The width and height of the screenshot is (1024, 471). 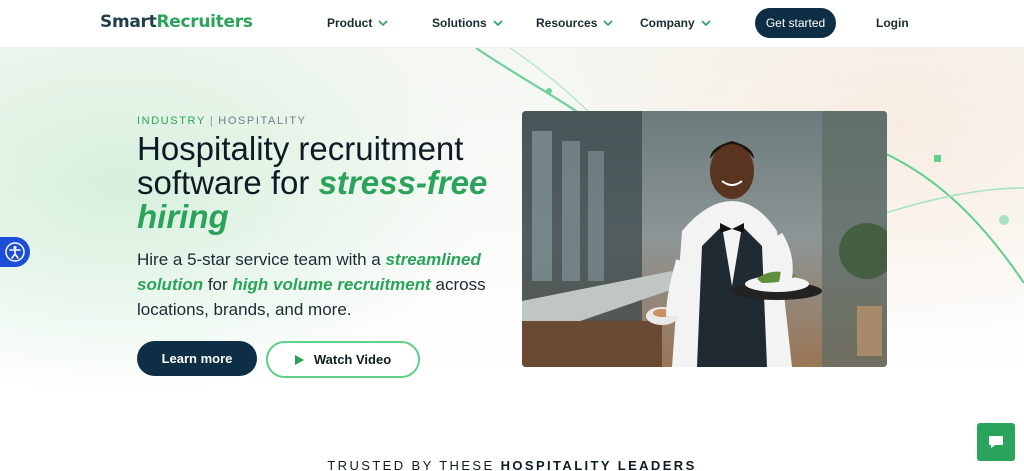 I want to click on nav-product: Product, so click(x=357, y=23).